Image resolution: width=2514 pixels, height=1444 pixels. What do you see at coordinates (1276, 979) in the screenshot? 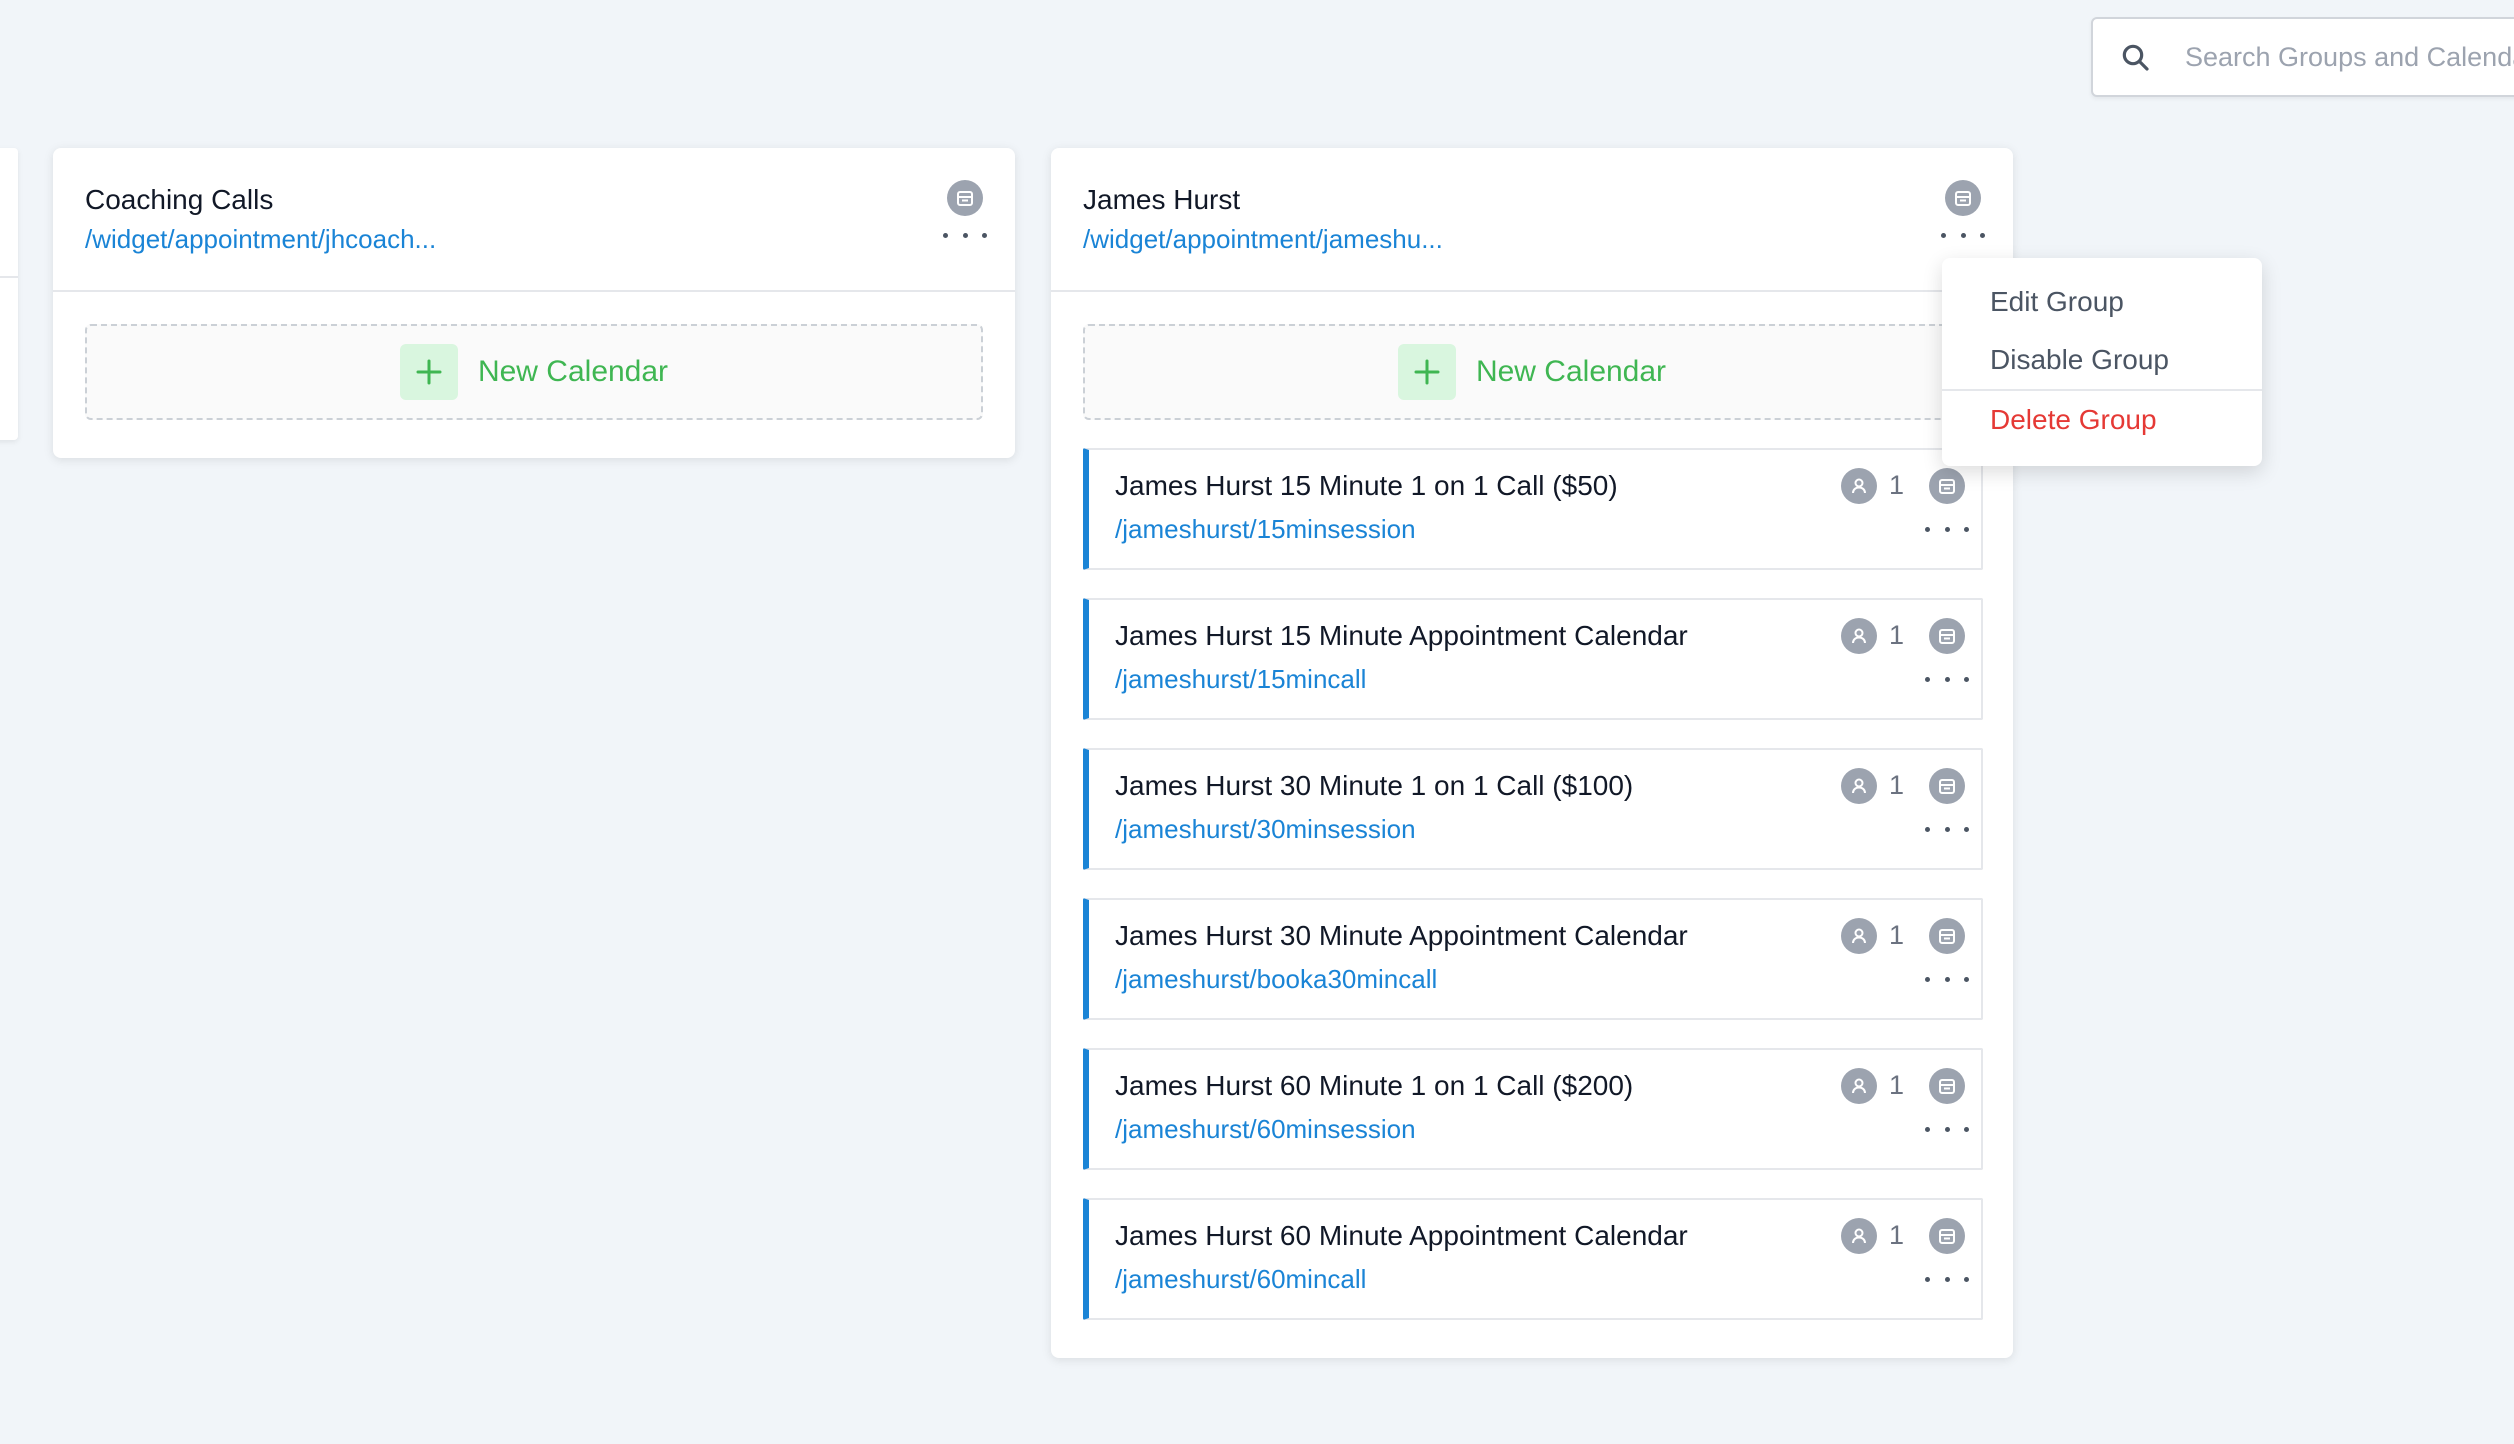
I see `calendar-slug: /jameshurst/booka30mincall` at bounding box center [1276, 979].